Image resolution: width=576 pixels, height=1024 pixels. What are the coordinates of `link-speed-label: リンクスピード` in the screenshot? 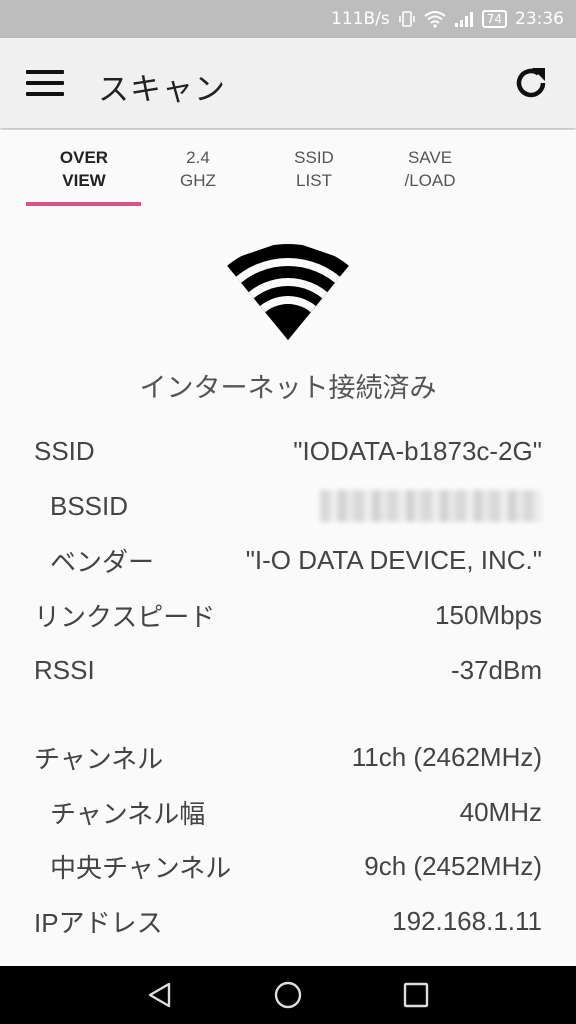 It's located at (125, 616).